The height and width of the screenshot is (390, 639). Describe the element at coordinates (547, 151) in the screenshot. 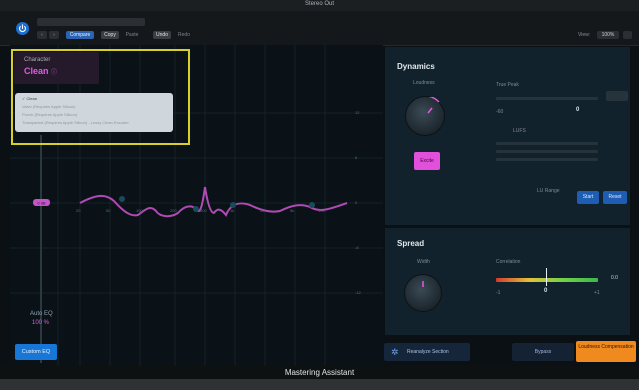

I see `lufs-meter-s` at that location.